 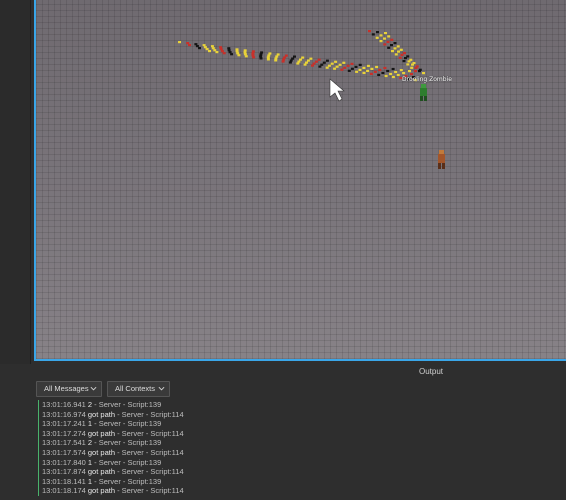 What do you see at coordinates (65, 414) in the screenshot?
I see `log-timestamp: 13:01:16.974` at bounding box center [65, 414].